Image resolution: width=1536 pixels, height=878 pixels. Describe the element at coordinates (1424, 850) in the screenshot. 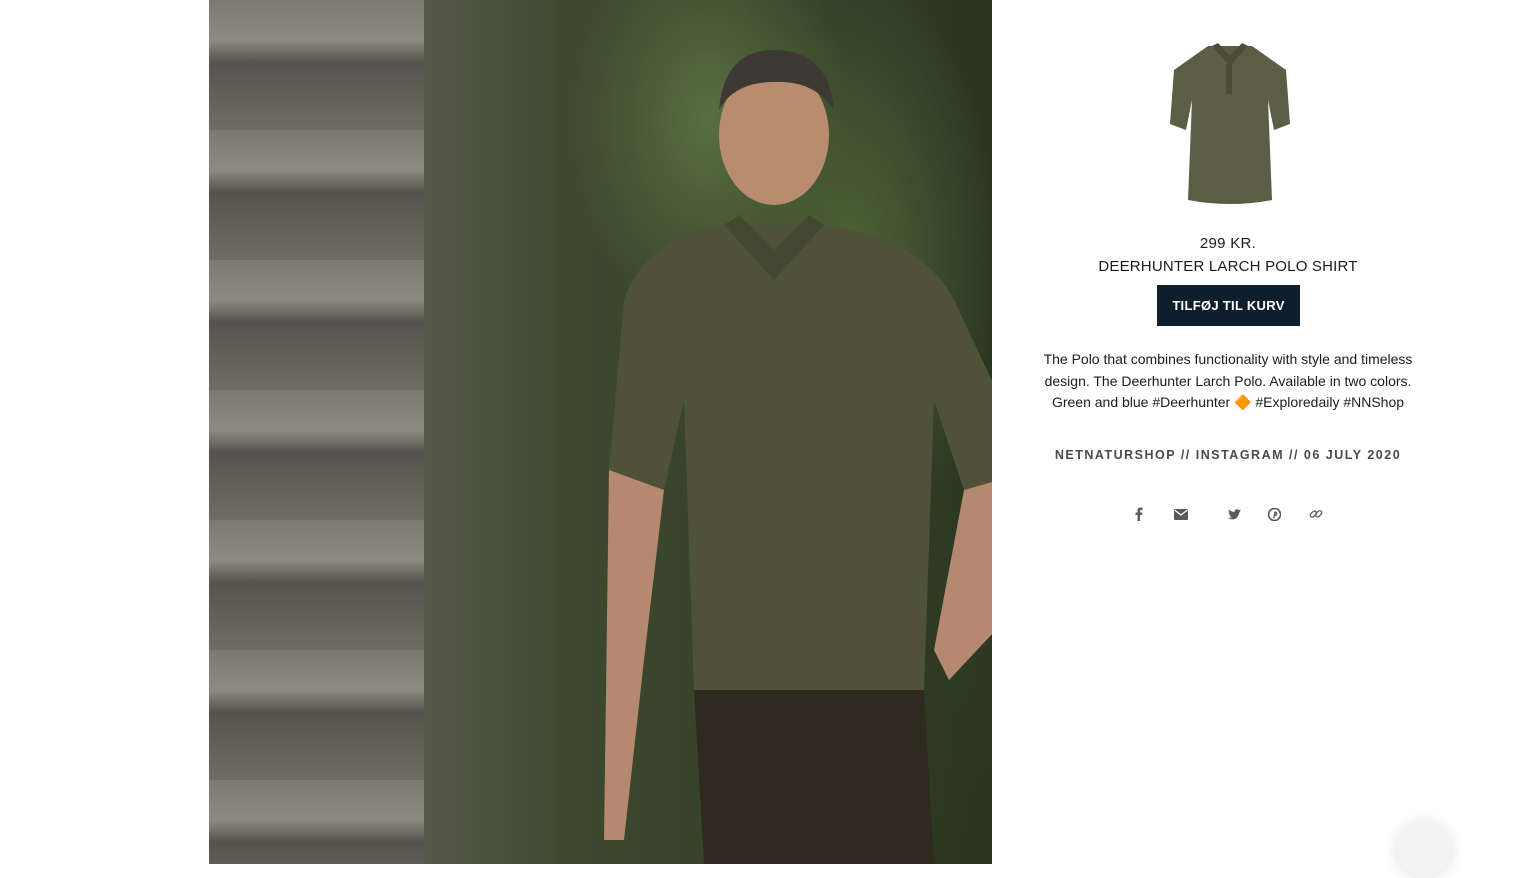

I see `chat-widget-button` at that location.